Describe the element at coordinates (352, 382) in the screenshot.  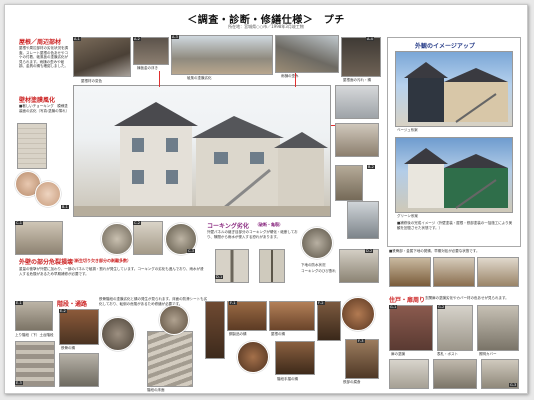
I see `rust-caption-4: 鉄部の腐食` at that location.